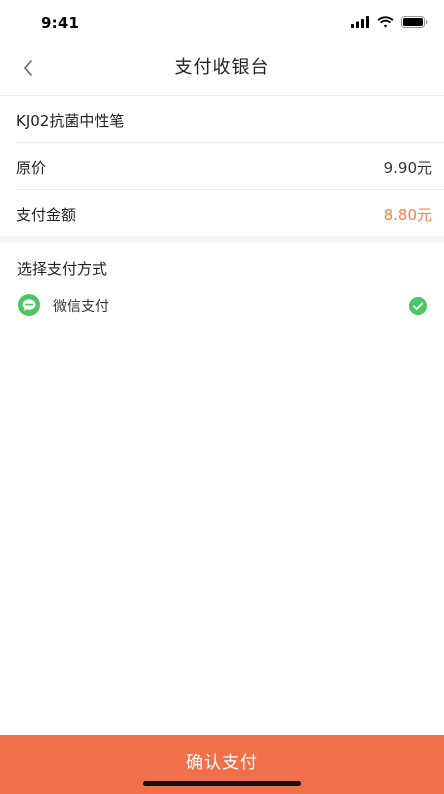  I want to click on pay-amount-value: 8.80元, so click(407, 215).